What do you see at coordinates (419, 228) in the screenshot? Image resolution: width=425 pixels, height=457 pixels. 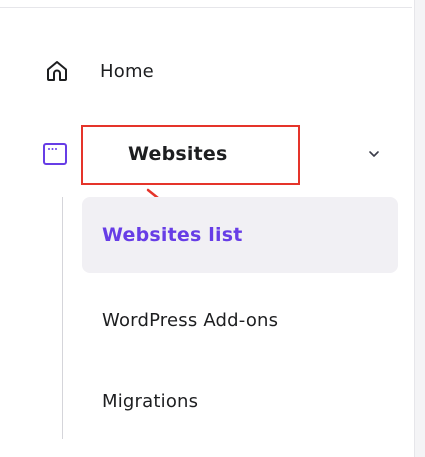 I see `main-content-edge` at bounding box center [419, 228].